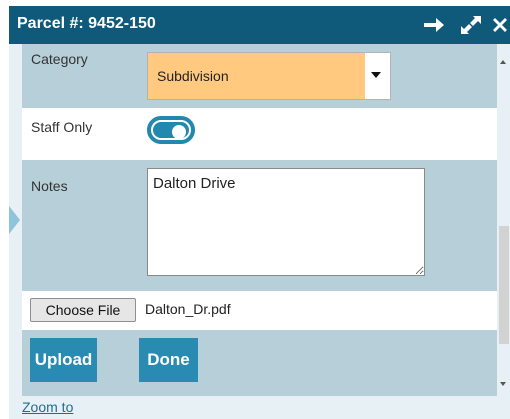 This screenshot has height=419, width=510. I want to click on toggle-knob, so click(179, 132).